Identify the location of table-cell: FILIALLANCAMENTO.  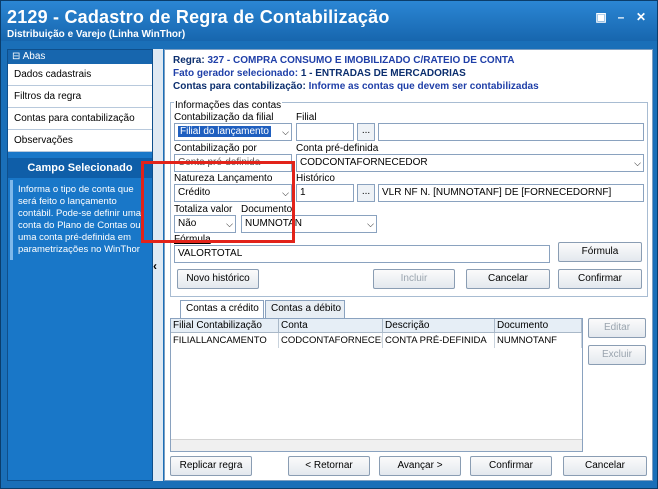
(225, 340).